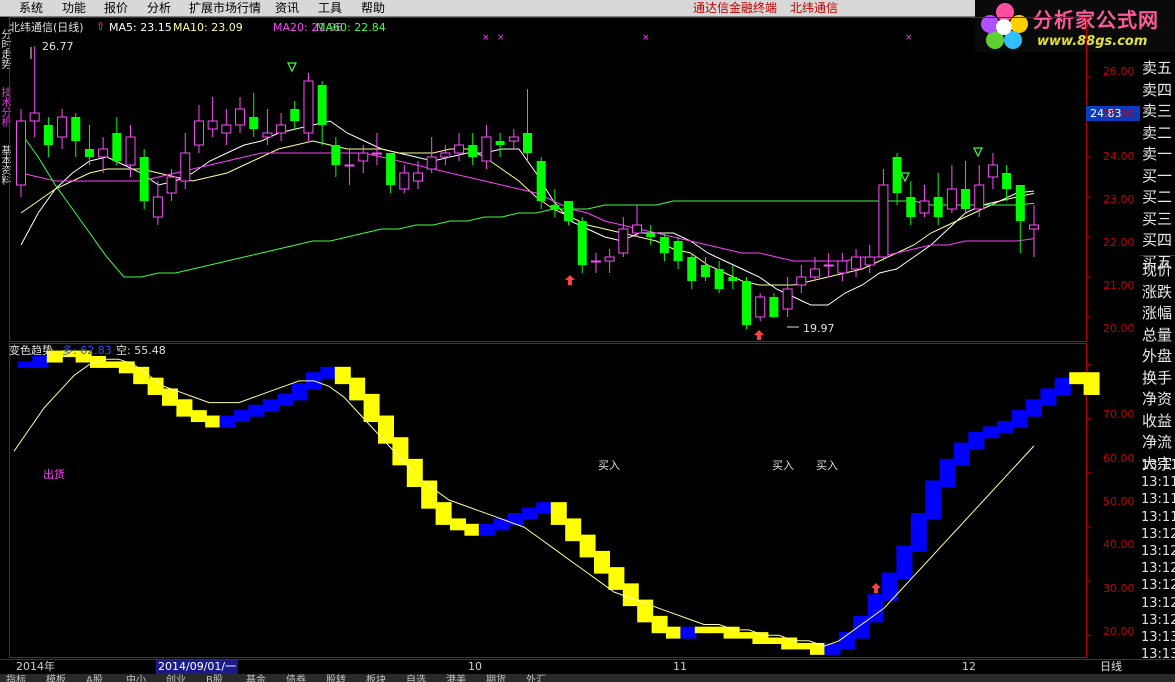  I want to click on menu-help: 帮助, so click(373, 8).